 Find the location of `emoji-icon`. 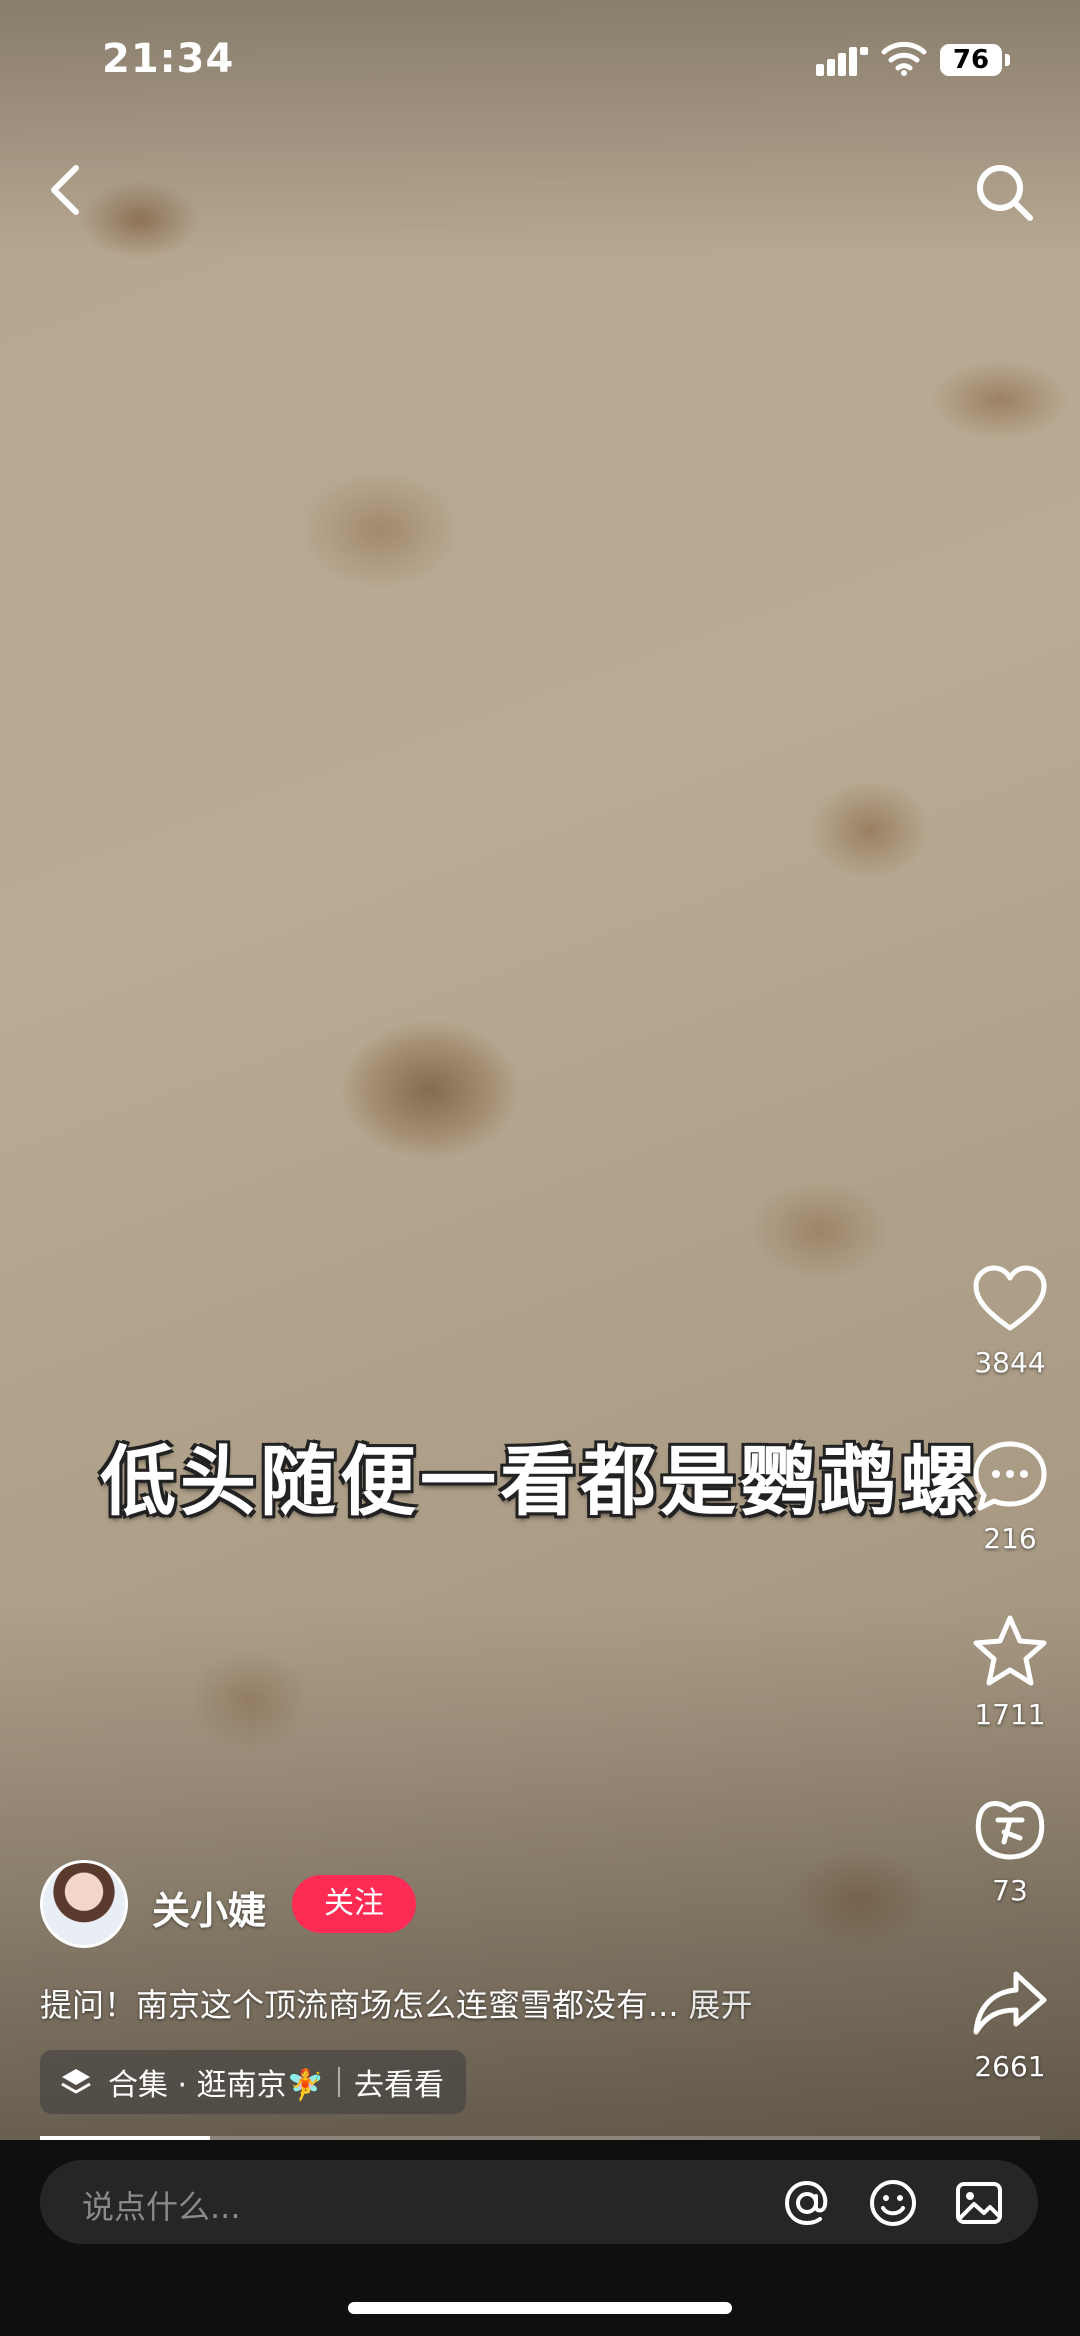

emoji-icon is located at coordinates (893, 2203).